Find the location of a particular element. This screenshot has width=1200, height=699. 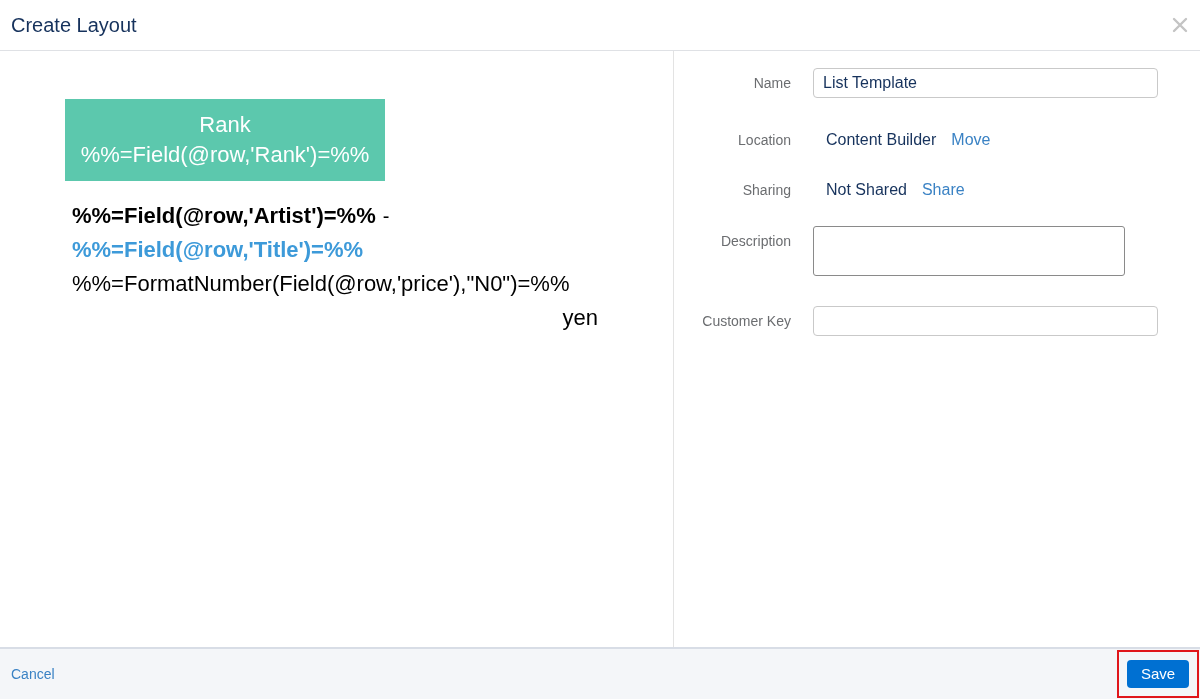

artist-expression: %%=Field(@row,'Artist')=%% is located at coordinates (224, 216).